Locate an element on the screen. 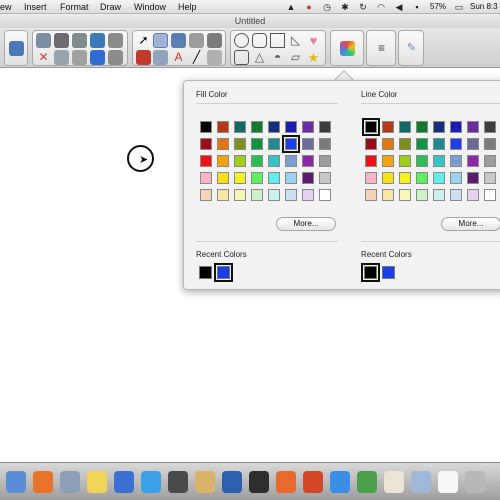 Image resolution: width=500 pixels, height=500 pixels. edge-icon is located at coordinates (340, 482).